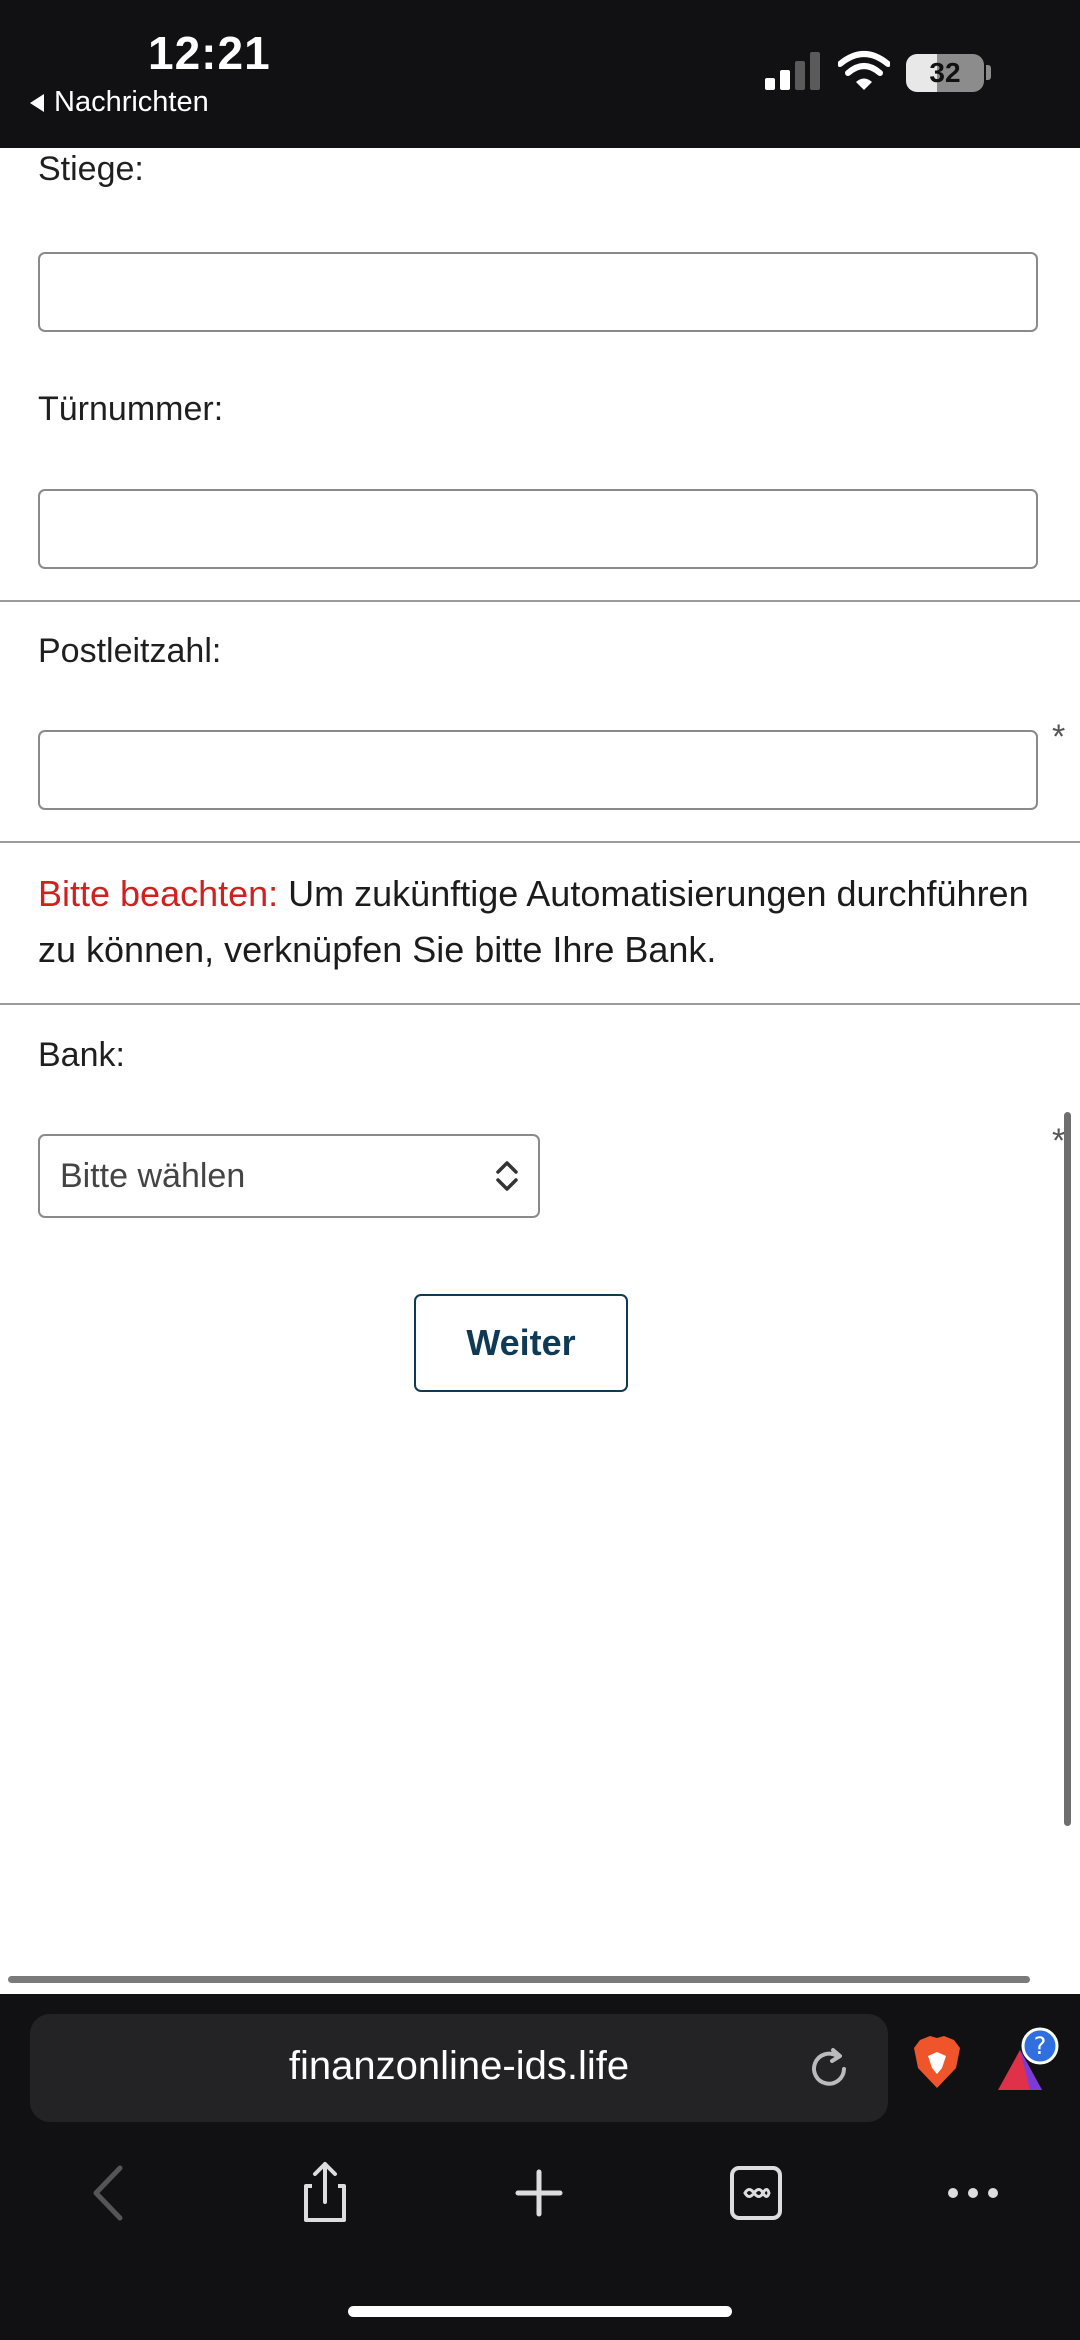  Describe the element at coordinates (756, 2193) in the screenshot. I see `tabs-icon` at that location.